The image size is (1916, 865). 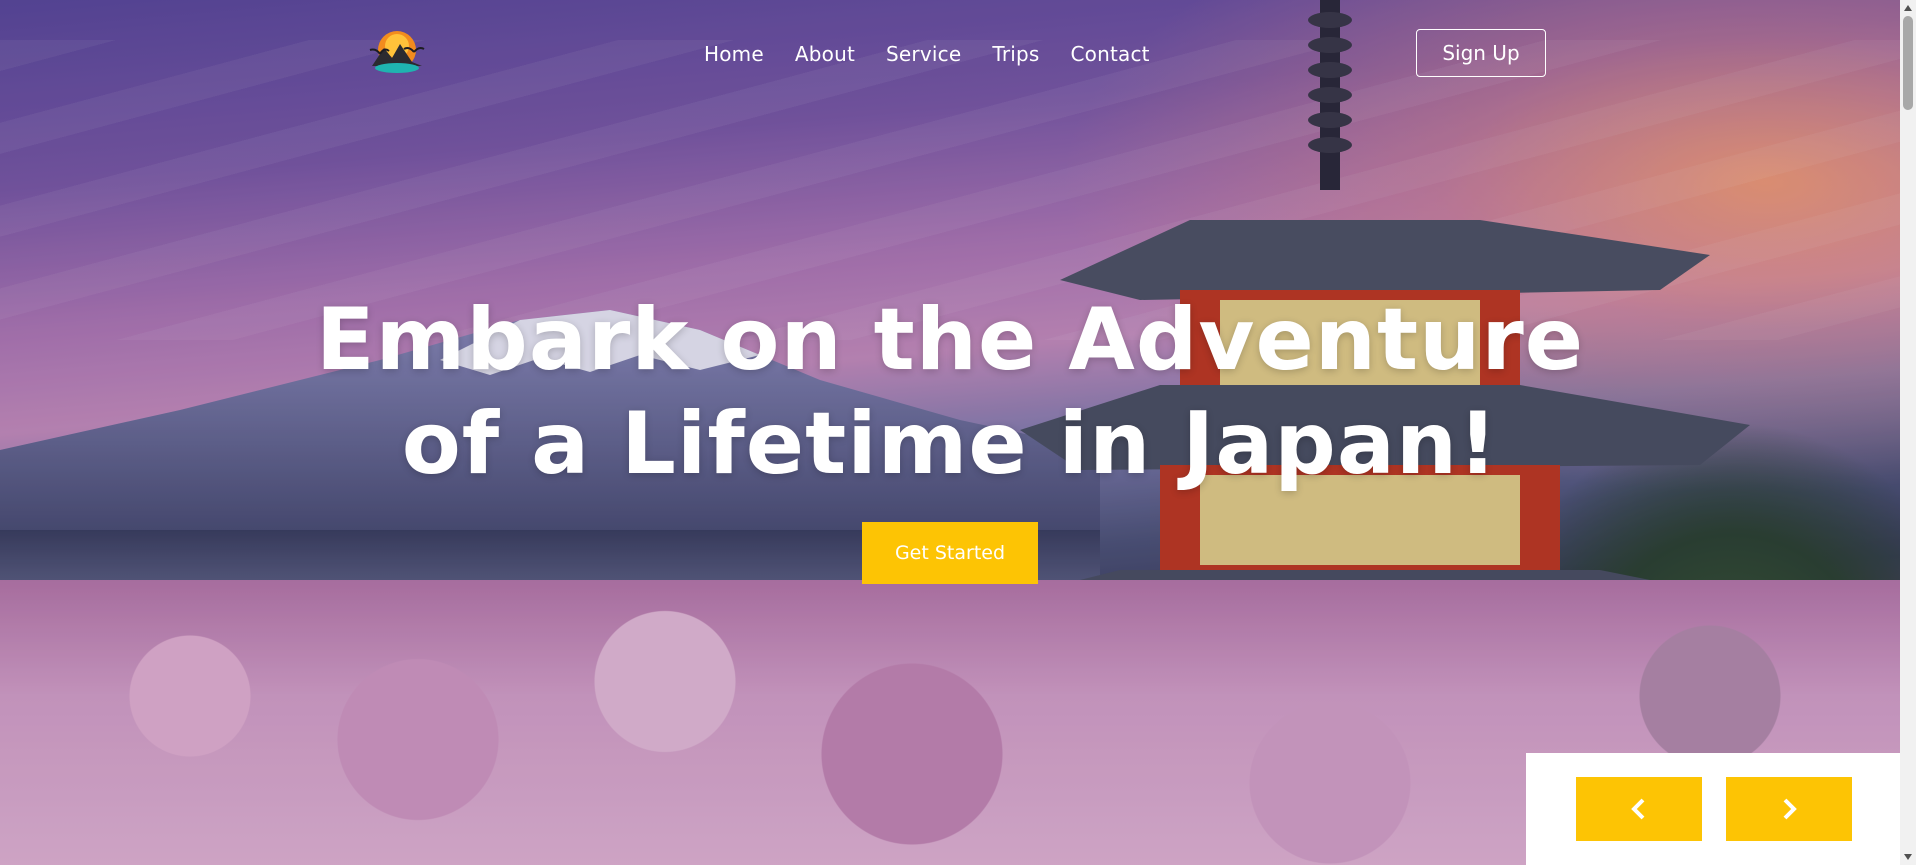 I want to click on slider-next-button, so click(x=1789, y=809).